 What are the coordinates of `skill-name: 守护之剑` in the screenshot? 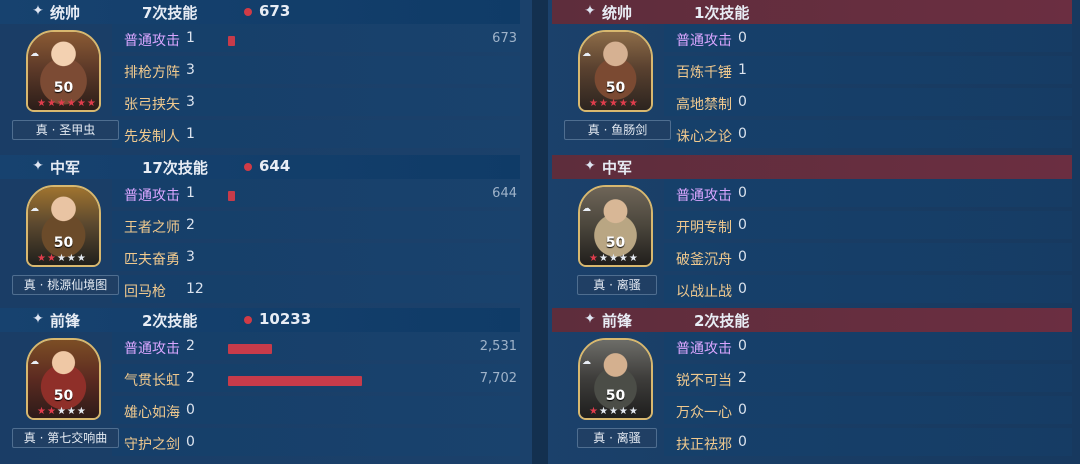 It's located at (152, 444).